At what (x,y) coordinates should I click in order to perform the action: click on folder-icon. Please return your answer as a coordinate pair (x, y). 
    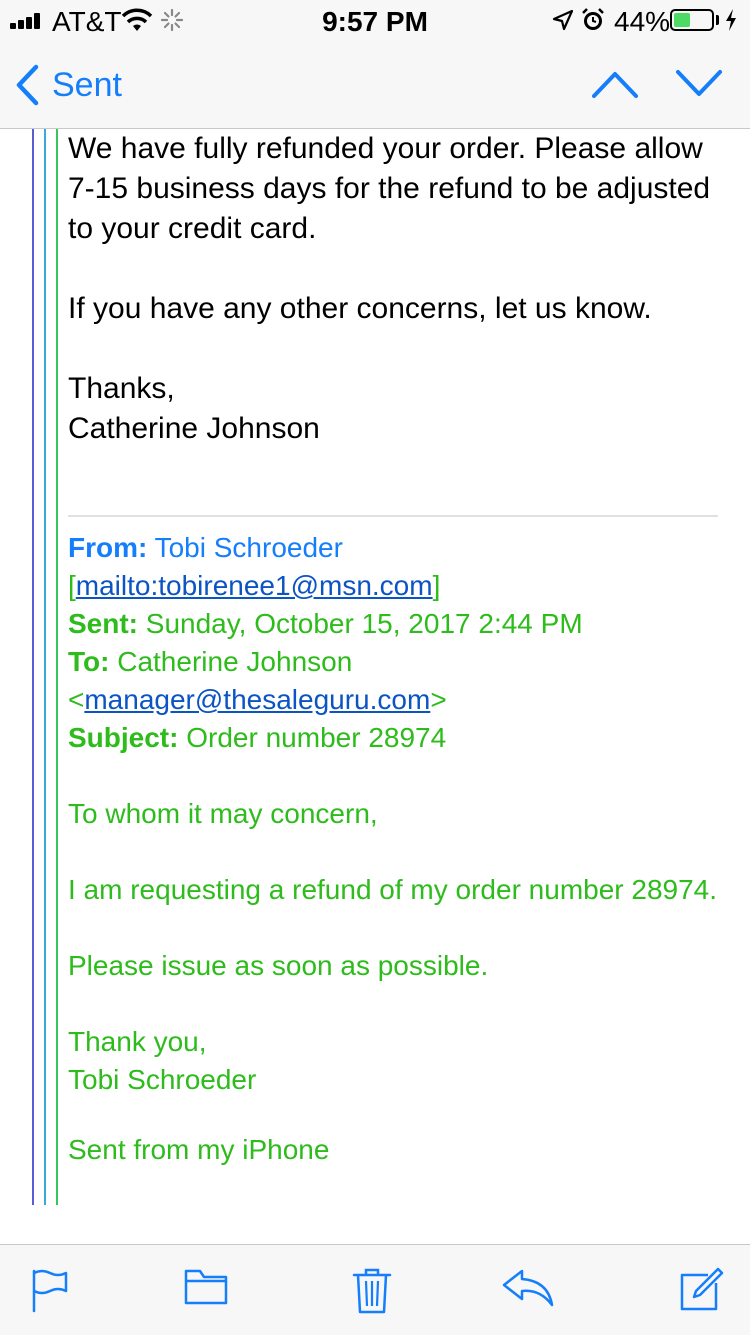
    Looking at the image, I should click on (206, 1287).